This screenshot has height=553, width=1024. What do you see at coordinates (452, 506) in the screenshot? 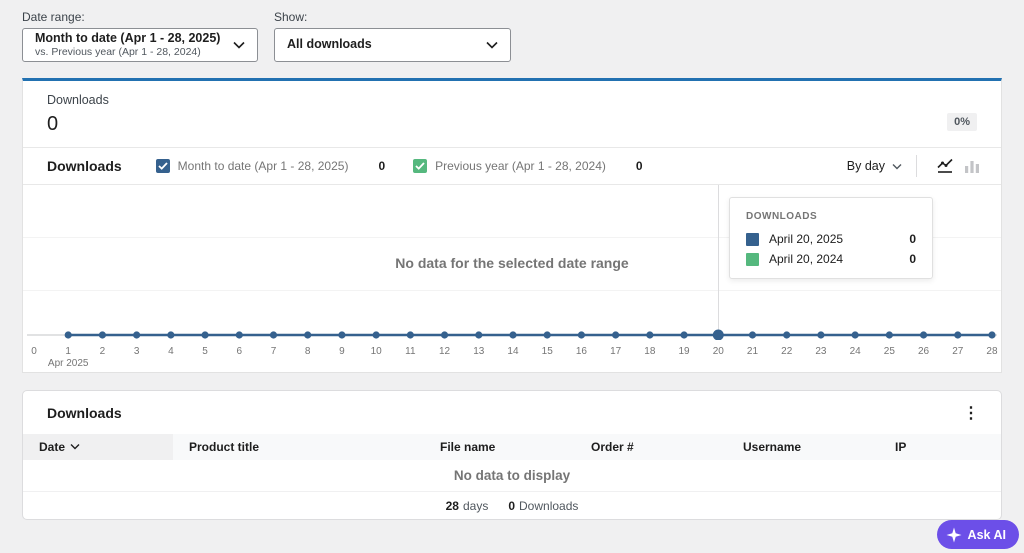
I see `footer-days-value: 28` at bounding box center [452, 506].